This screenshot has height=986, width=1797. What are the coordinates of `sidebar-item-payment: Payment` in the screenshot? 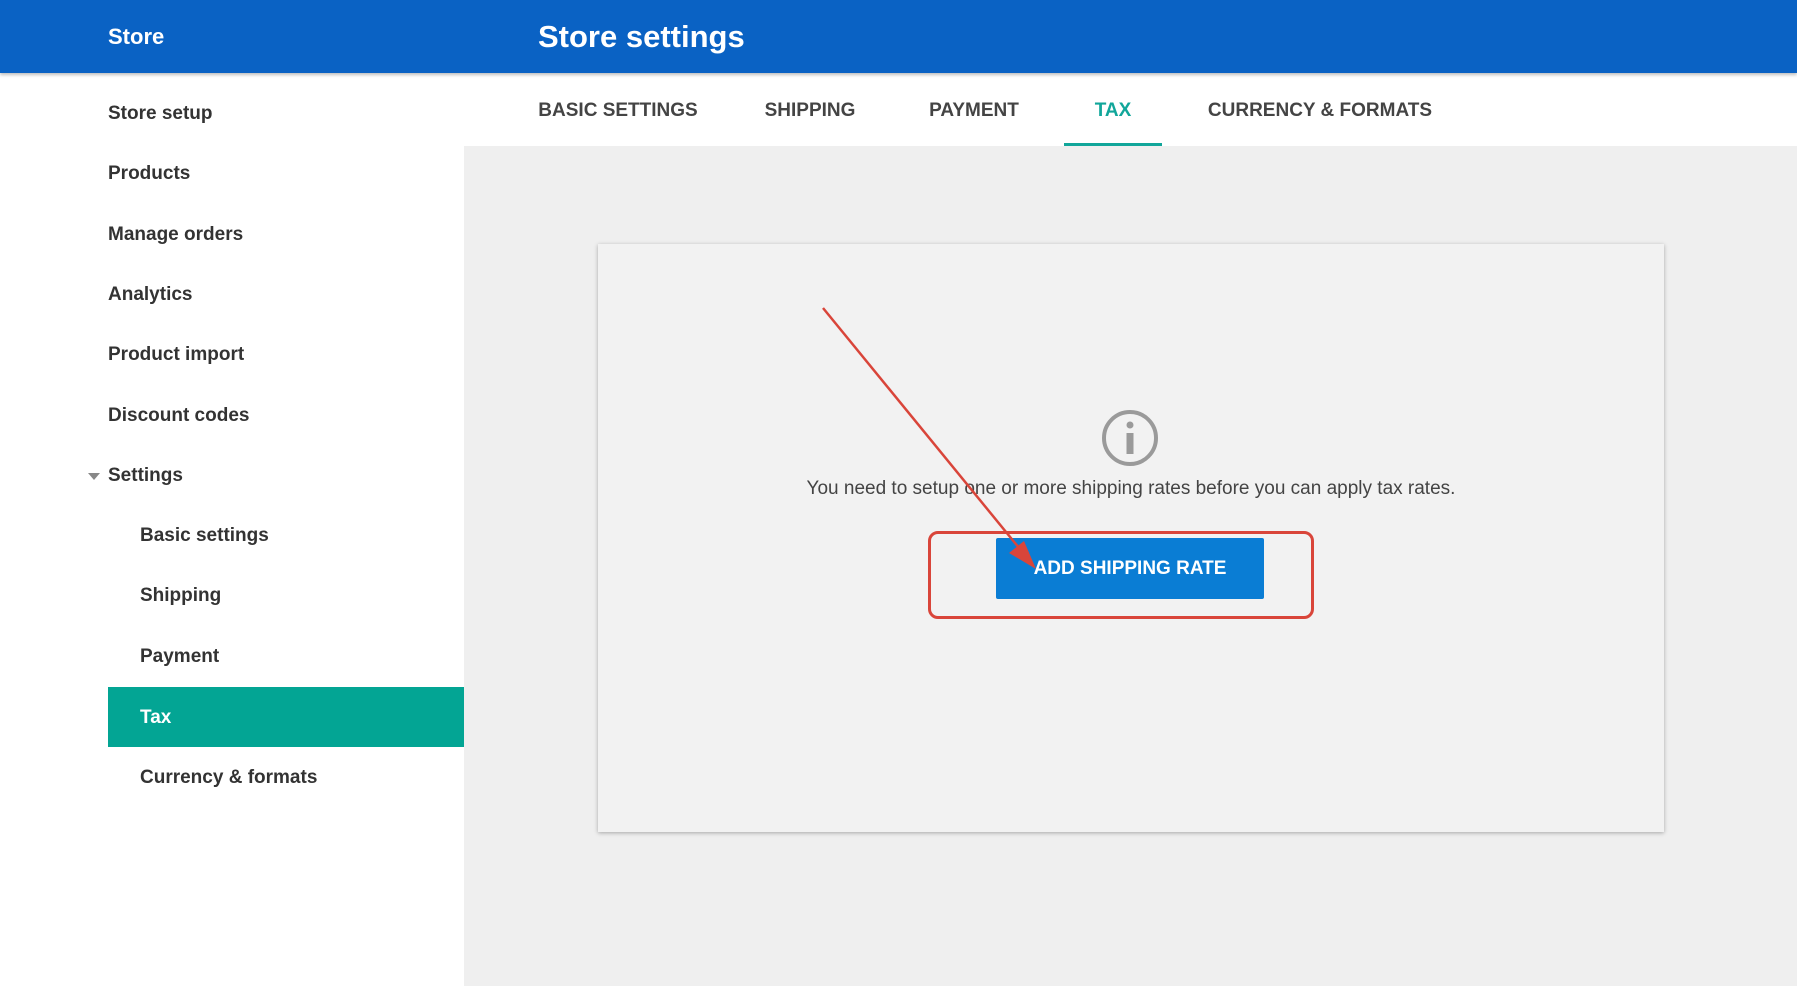 It's located at (286, 656).